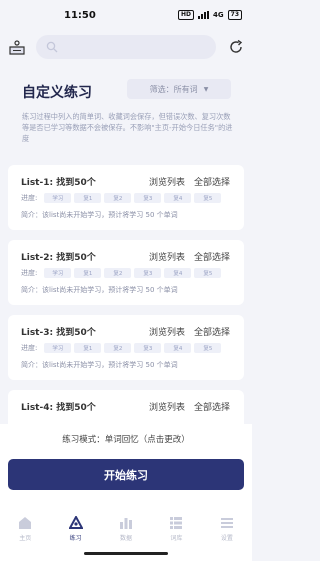  Describe the element at coordinates (58, 258) in the screenshot. I see `list-title: List-2: 找到50个` at that location.